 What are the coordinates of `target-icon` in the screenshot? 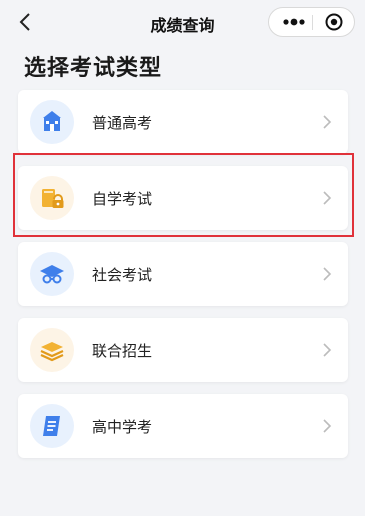 It's located at (334, 22).